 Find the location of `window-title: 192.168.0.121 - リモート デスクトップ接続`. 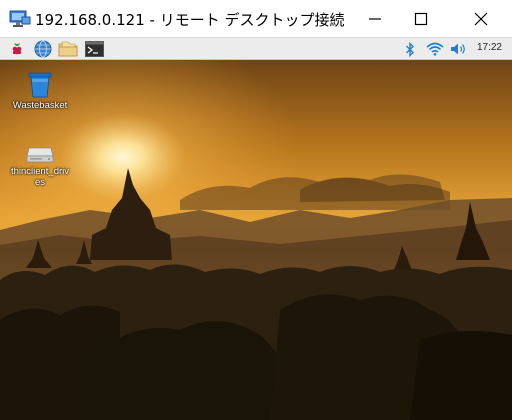

window-title: 192.168.0.121 - リモート デスクトップ接続 is located at coordinates (190, 20).